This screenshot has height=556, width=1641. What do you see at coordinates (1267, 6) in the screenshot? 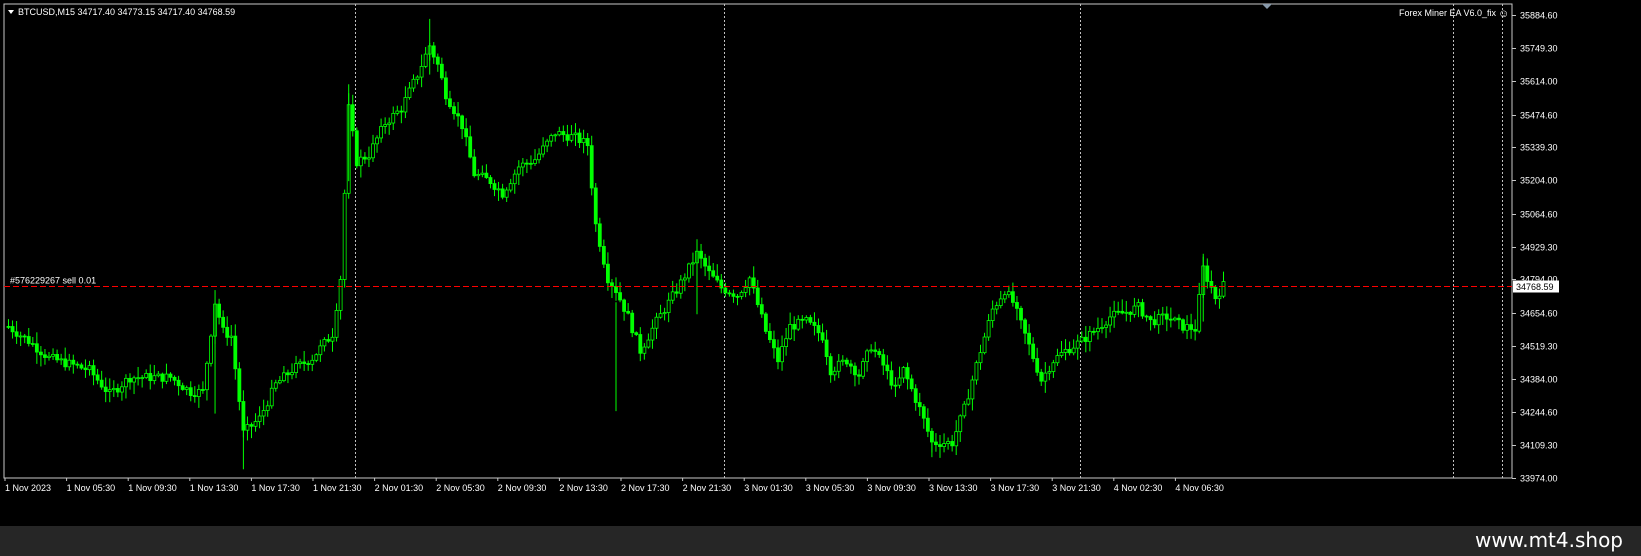
I see `chart-shift-icon` at bounding box center [1267, 6].